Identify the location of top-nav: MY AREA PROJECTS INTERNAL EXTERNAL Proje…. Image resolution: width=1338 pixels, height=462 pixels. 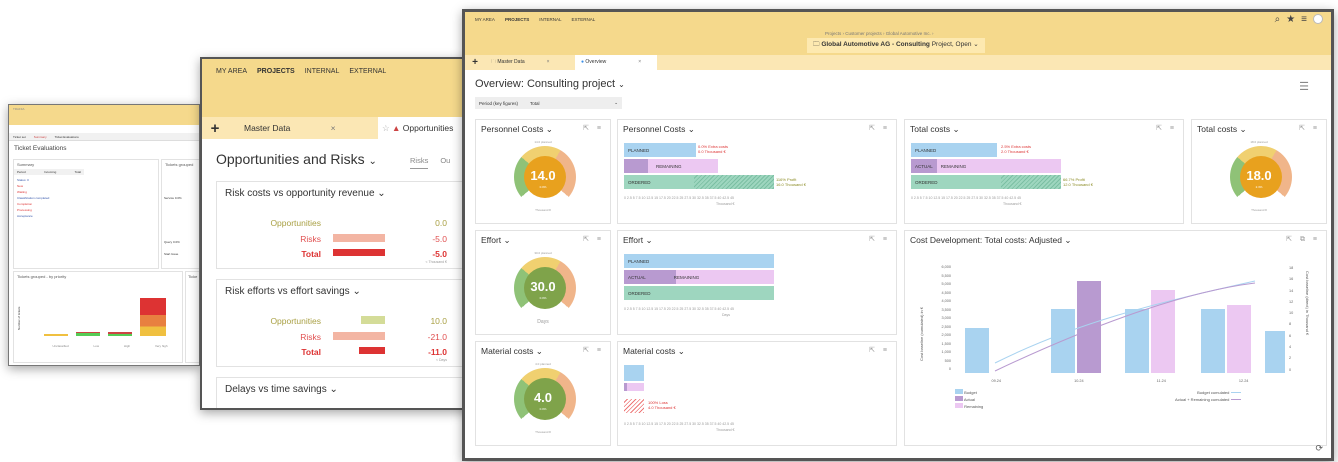
(898, 33).